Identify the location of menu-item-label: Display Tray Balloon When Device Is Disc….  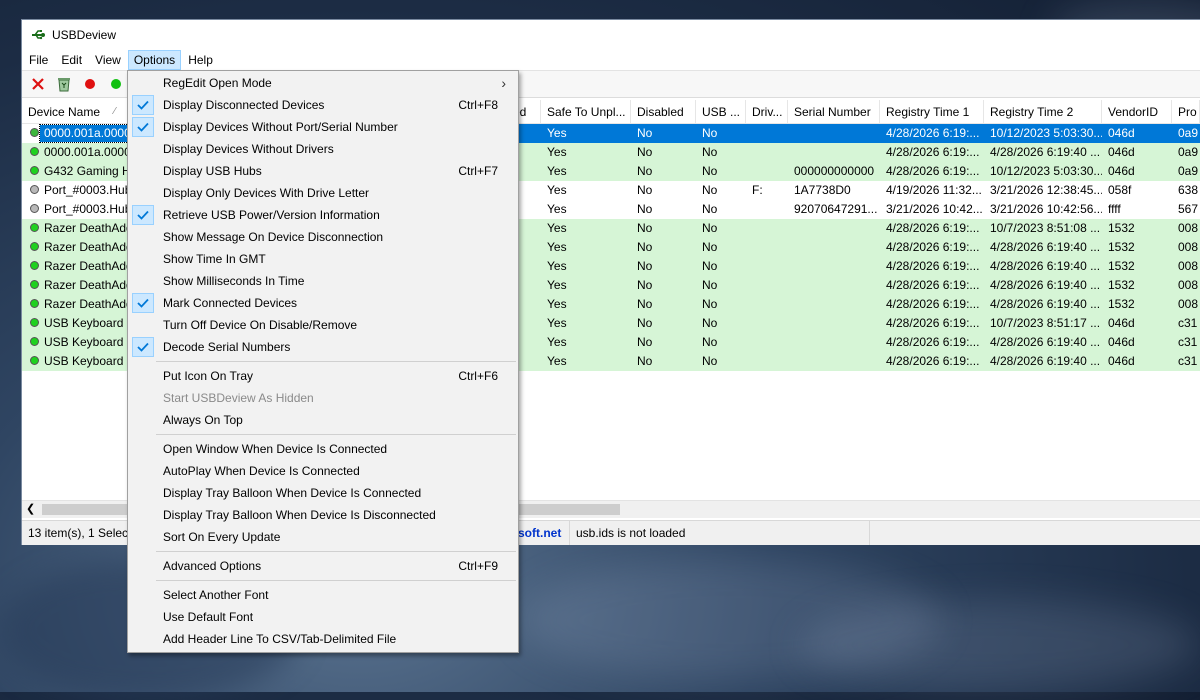
(299, 515).